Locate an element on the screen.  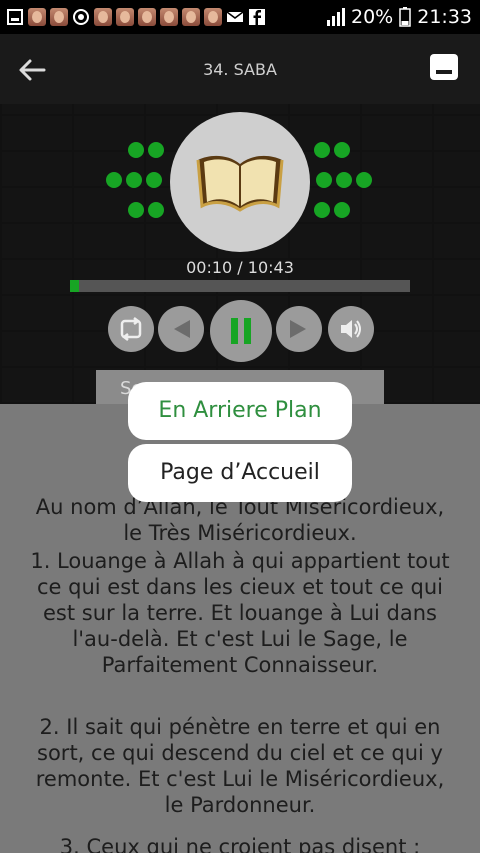
sync-icon is located at coordinates (81, 17).